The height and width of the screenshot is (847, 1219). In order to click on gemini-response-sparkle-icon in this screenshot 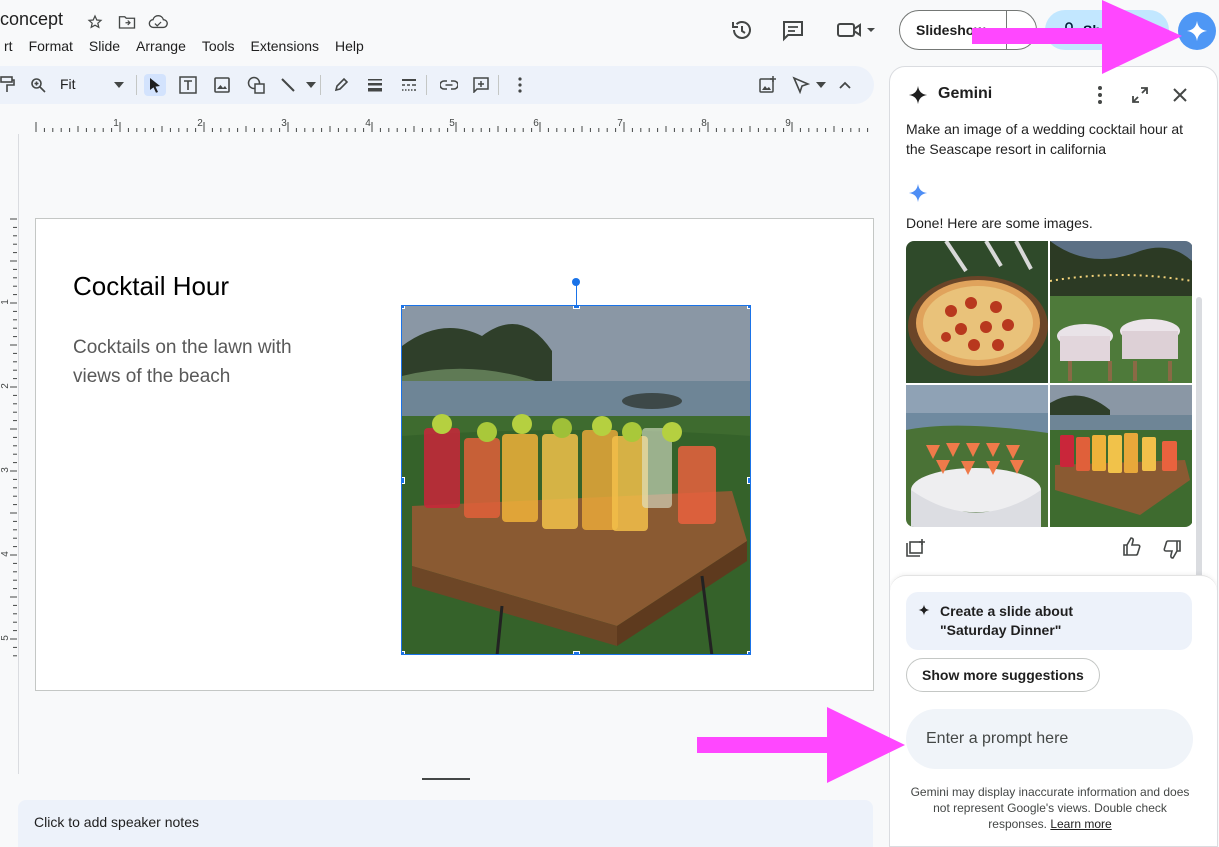, I will do `click(918, 195)`.